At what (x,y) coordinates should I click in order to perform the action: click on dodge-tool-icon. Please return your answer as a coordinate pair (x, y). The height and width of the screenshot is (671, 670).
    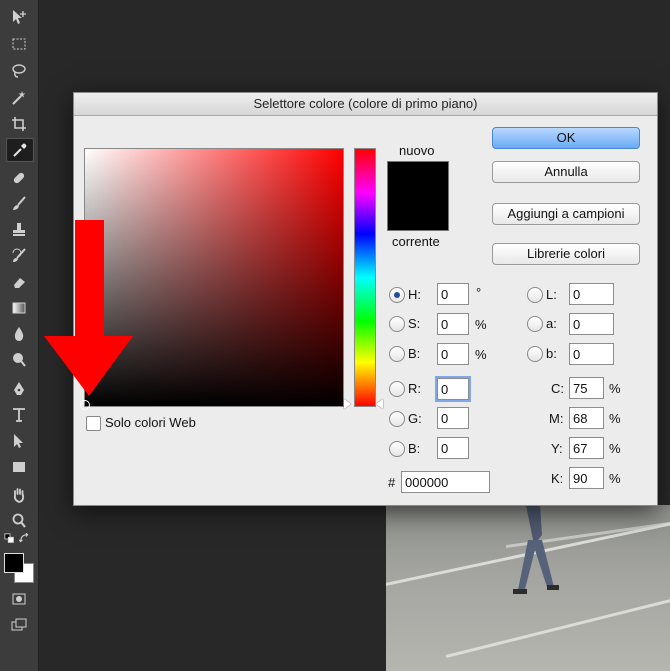
    Looking at the image, I should click on (19, 360).